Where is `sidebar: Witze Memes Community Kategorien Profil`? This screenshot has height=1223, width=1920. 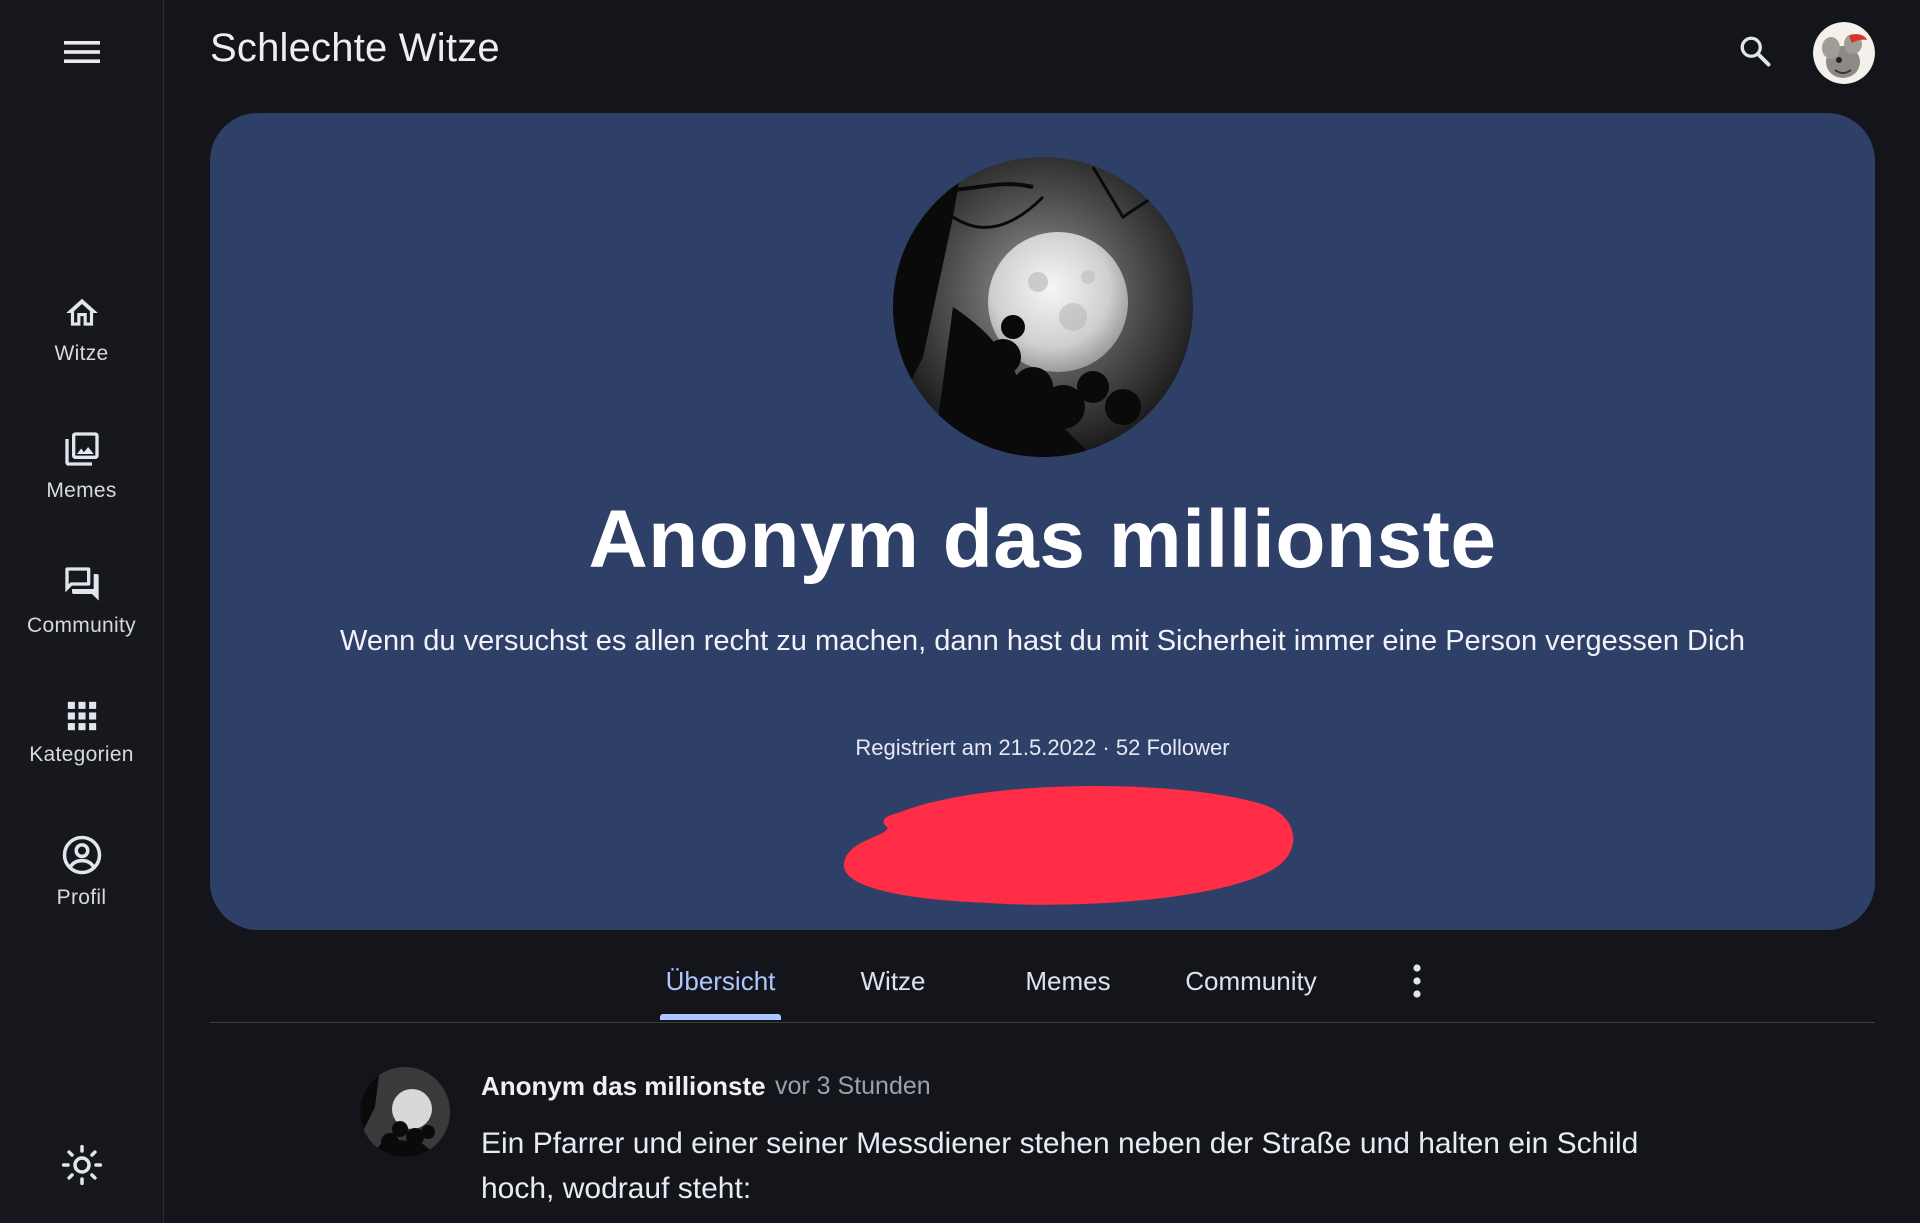 sidebar: Witze Memes Community Kategorien Profil is located at coordinates (82, 611).